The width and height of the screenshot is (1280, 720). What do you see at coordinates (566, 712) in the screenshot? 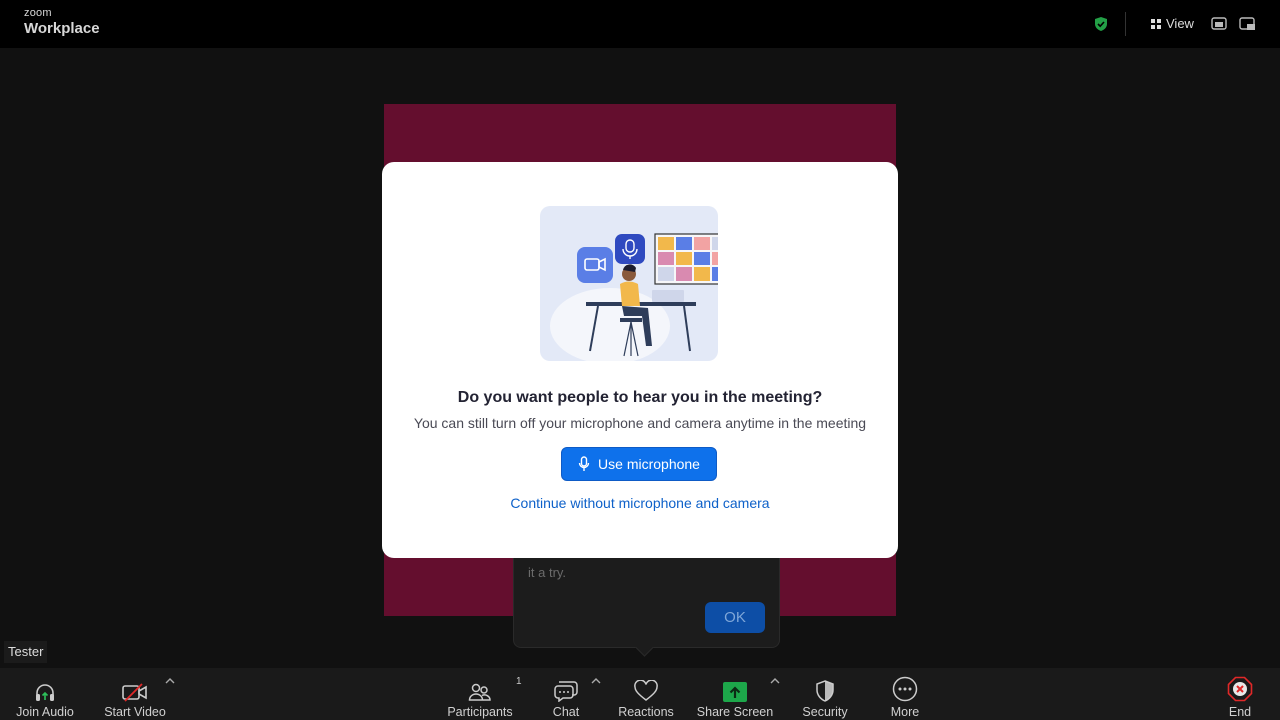
I see `chat-label: Chat` at bounding box center [566, 712].